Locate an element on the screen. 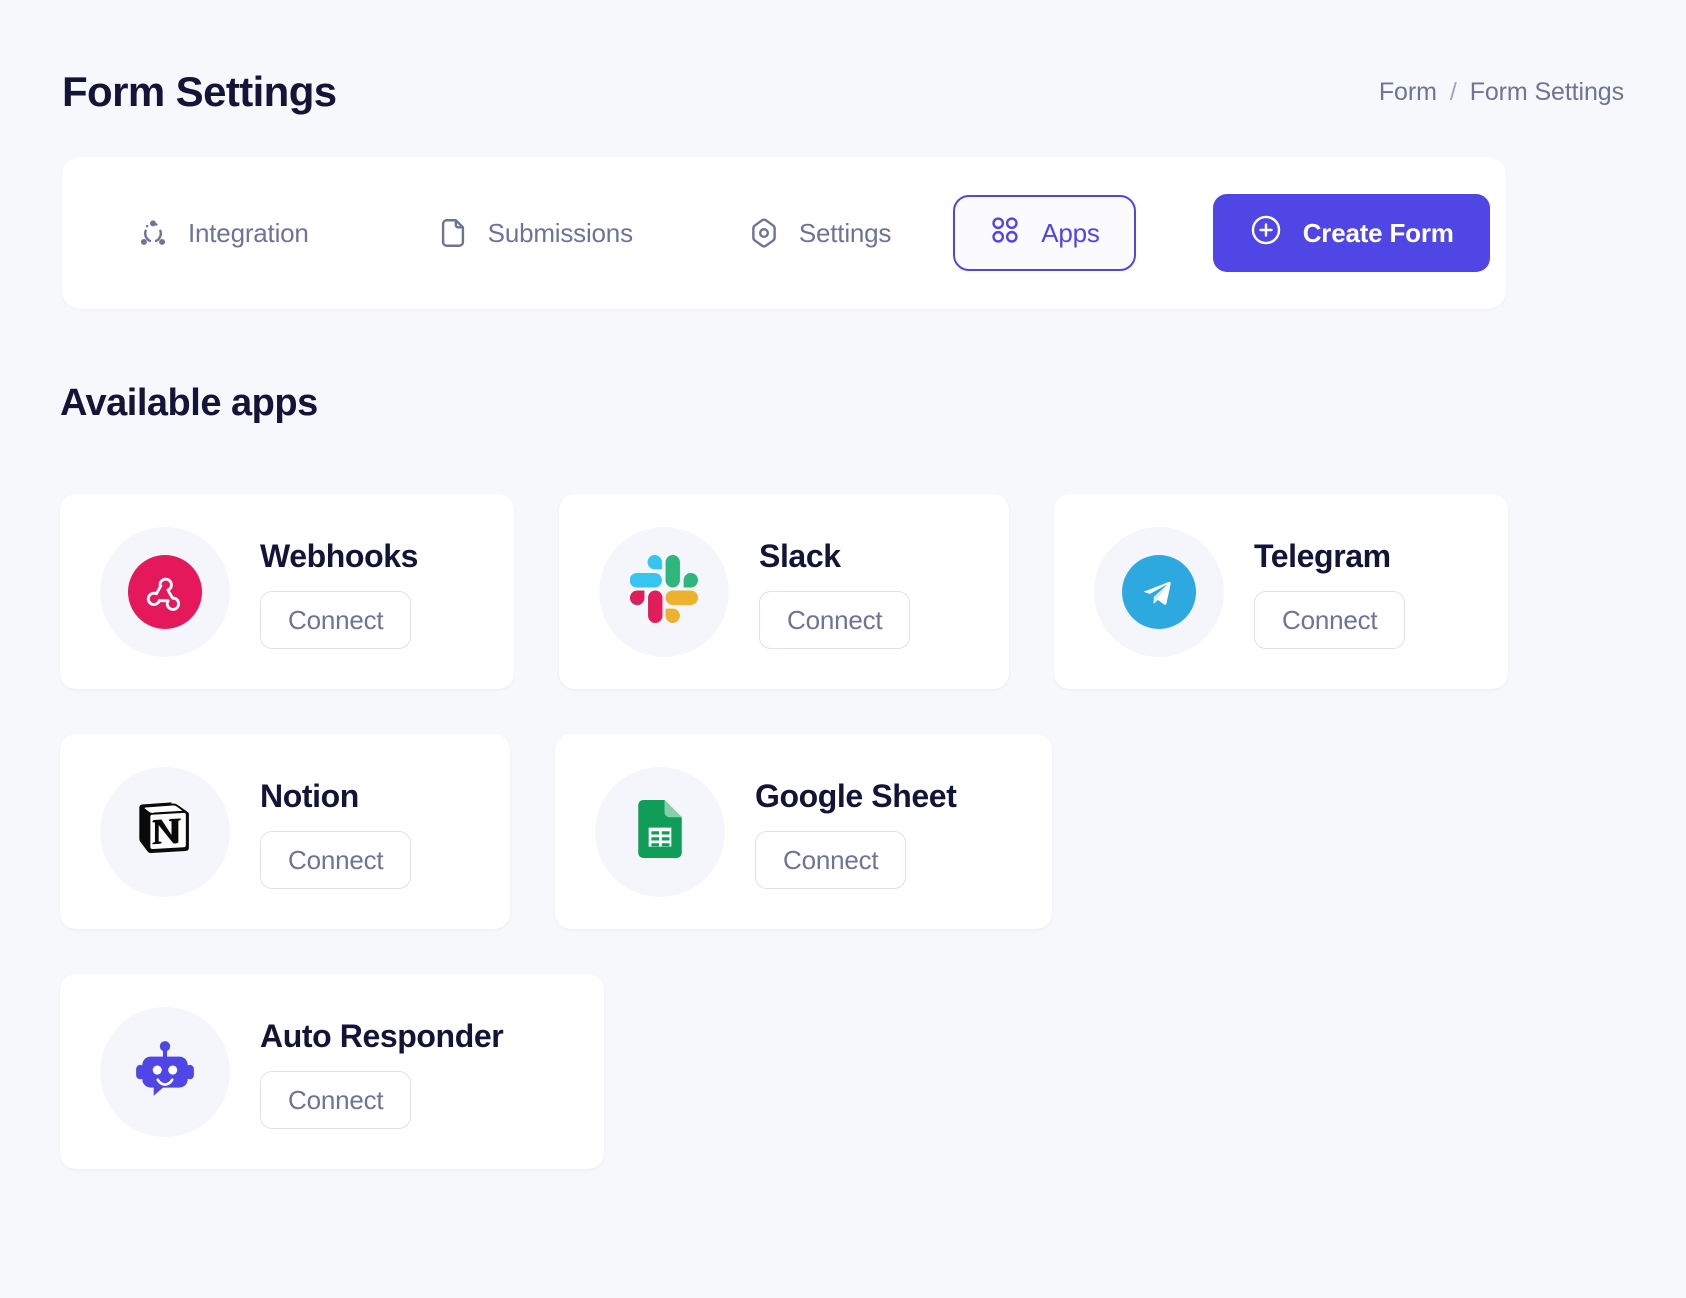 This screenshot has width=1686, height=1298. app-card-google-sheet: Google Sheet Connect is located at coordinates (803, 831).